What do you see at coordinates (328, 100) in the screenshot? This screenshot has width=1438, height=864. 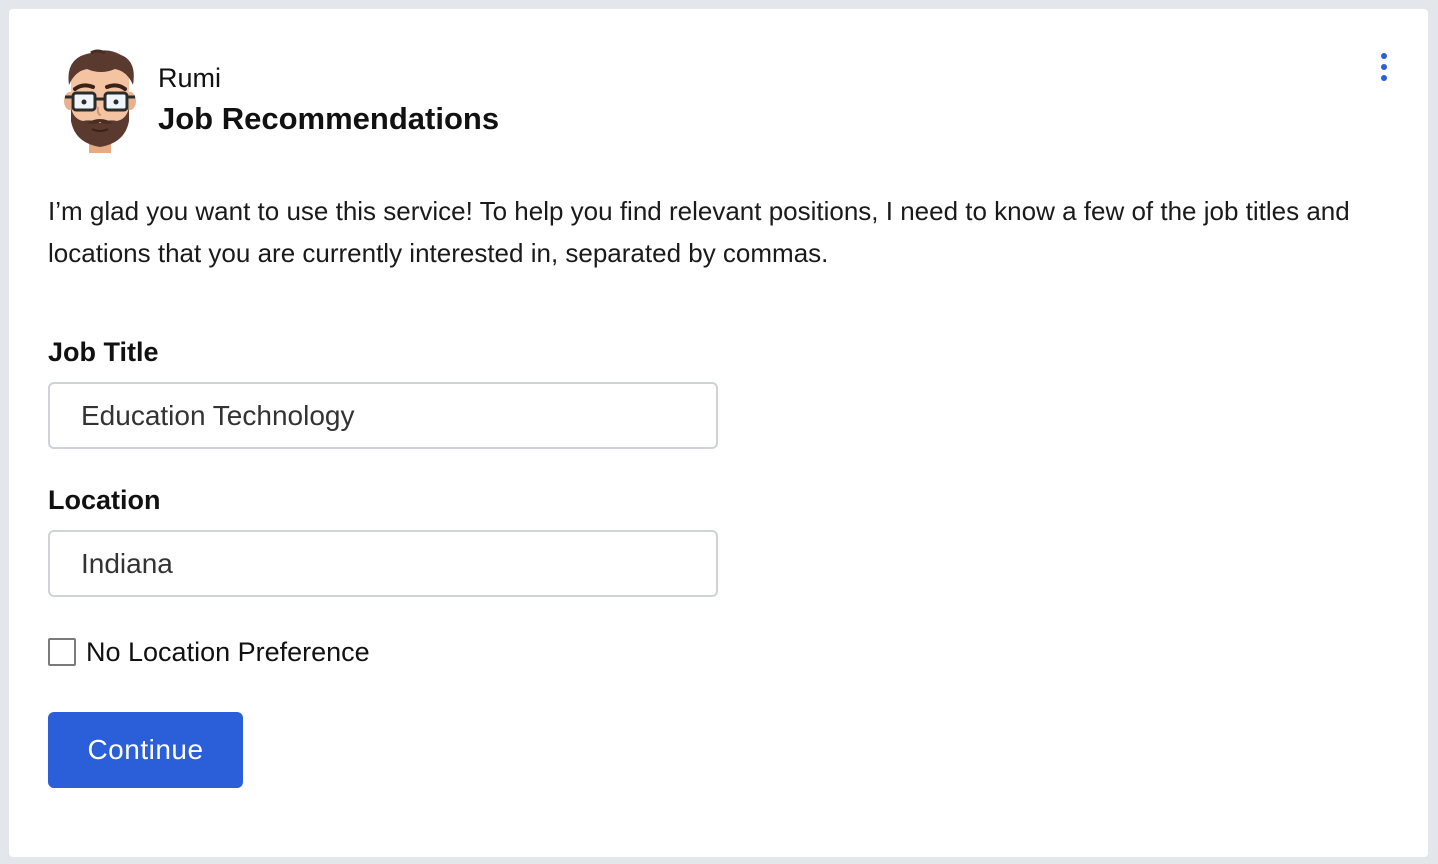 I see `header-text: Rumi Job Recommendations` at bounding box center [328, 100].